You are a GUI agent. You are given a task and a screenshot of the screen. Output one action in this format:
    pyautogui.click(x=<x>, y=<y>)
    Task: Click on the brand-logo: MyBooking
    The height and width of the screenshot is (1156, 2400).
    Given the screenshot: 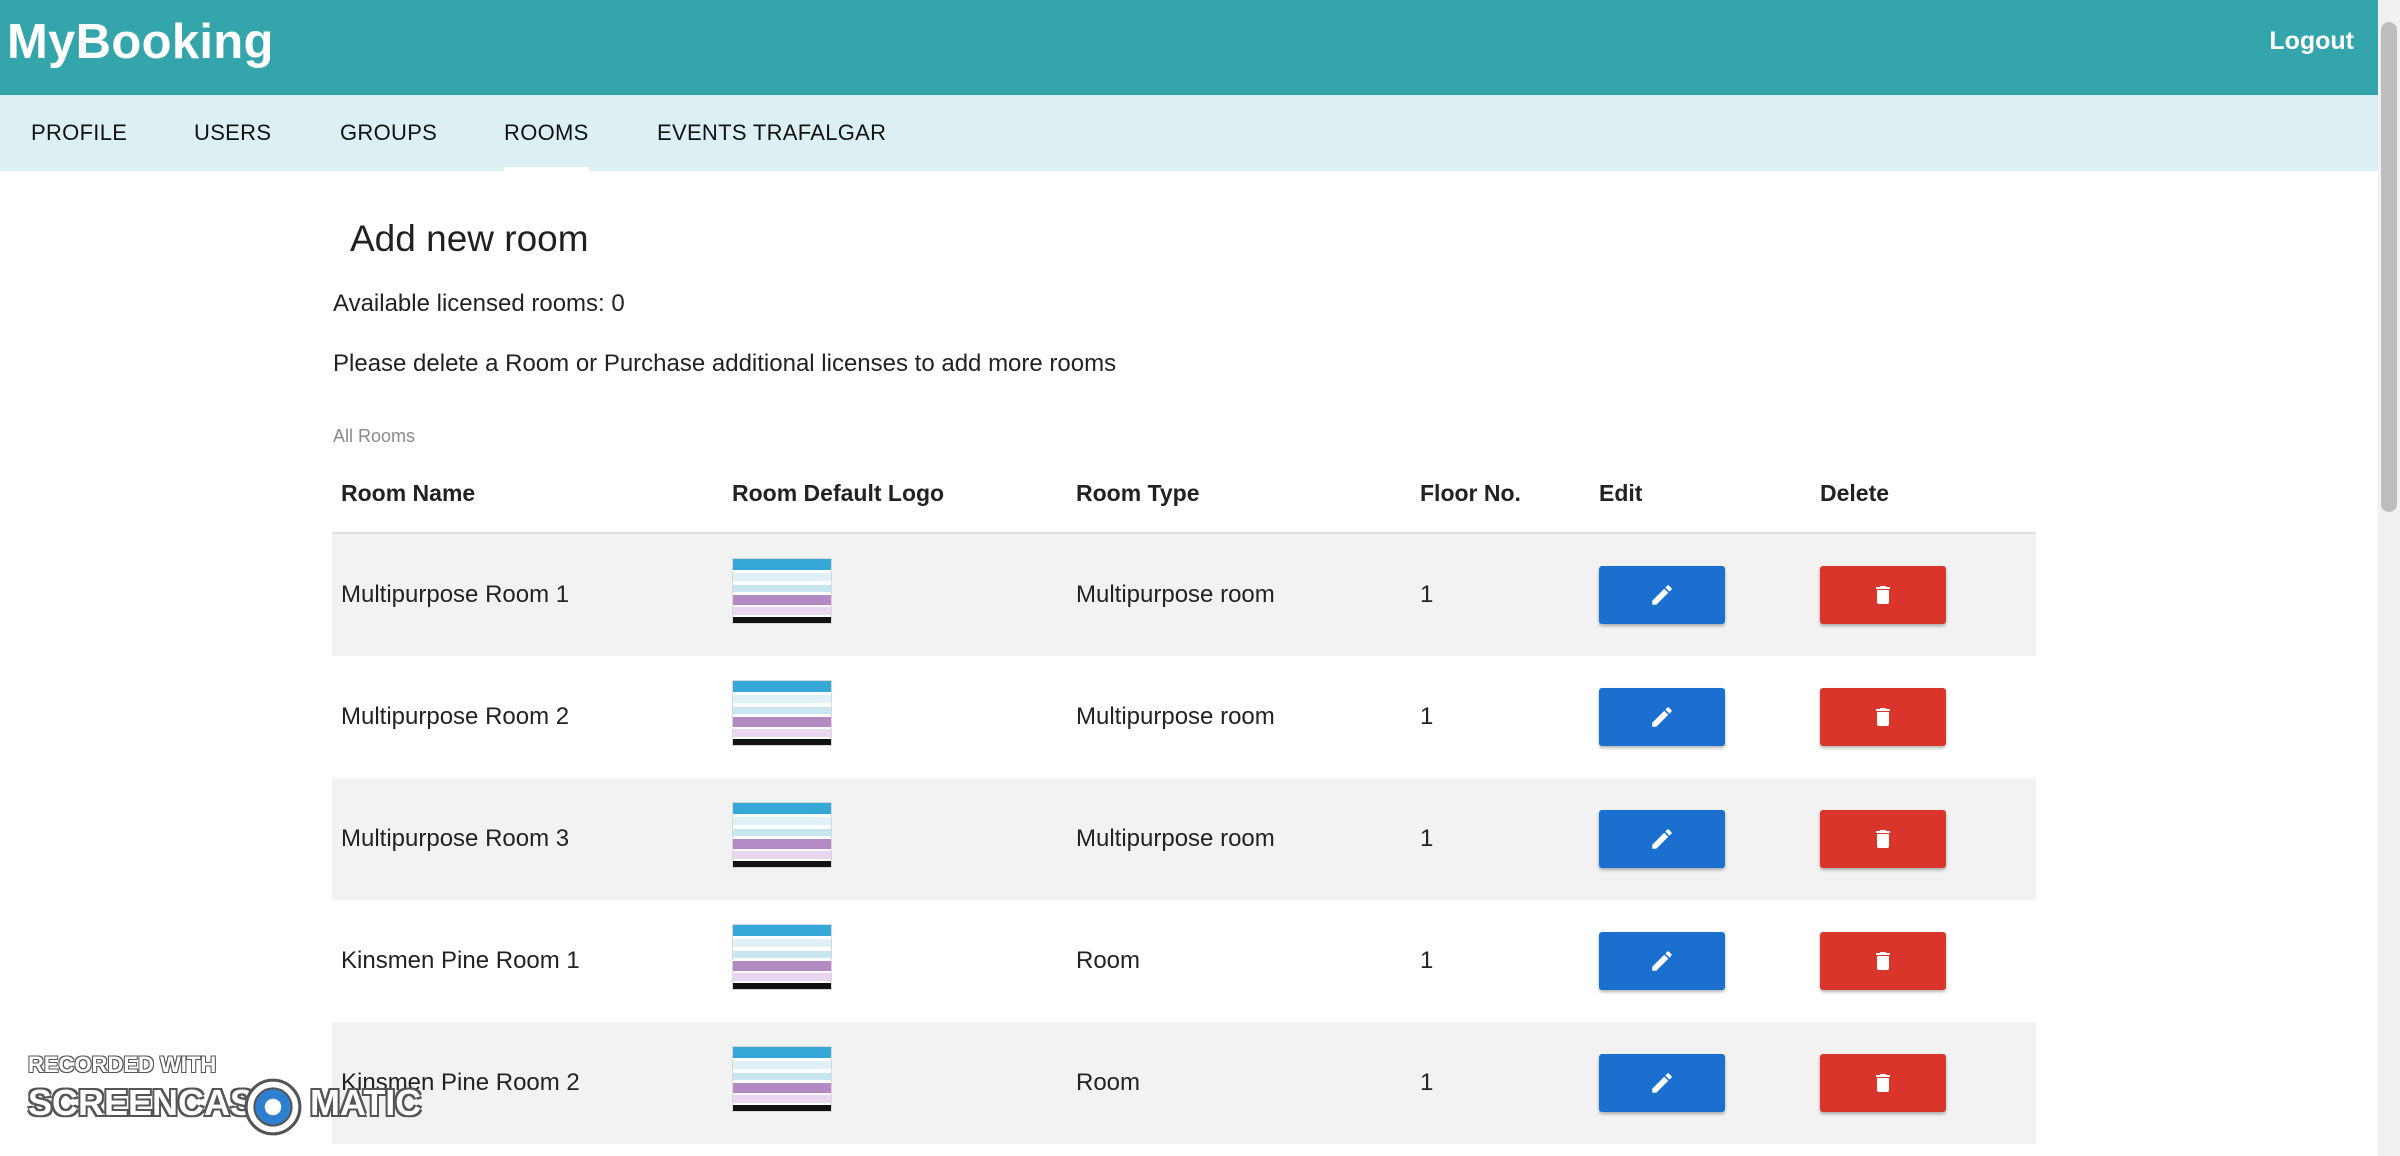 What is the action you would take?
    pyautogui.click(x=140, y=42)
    